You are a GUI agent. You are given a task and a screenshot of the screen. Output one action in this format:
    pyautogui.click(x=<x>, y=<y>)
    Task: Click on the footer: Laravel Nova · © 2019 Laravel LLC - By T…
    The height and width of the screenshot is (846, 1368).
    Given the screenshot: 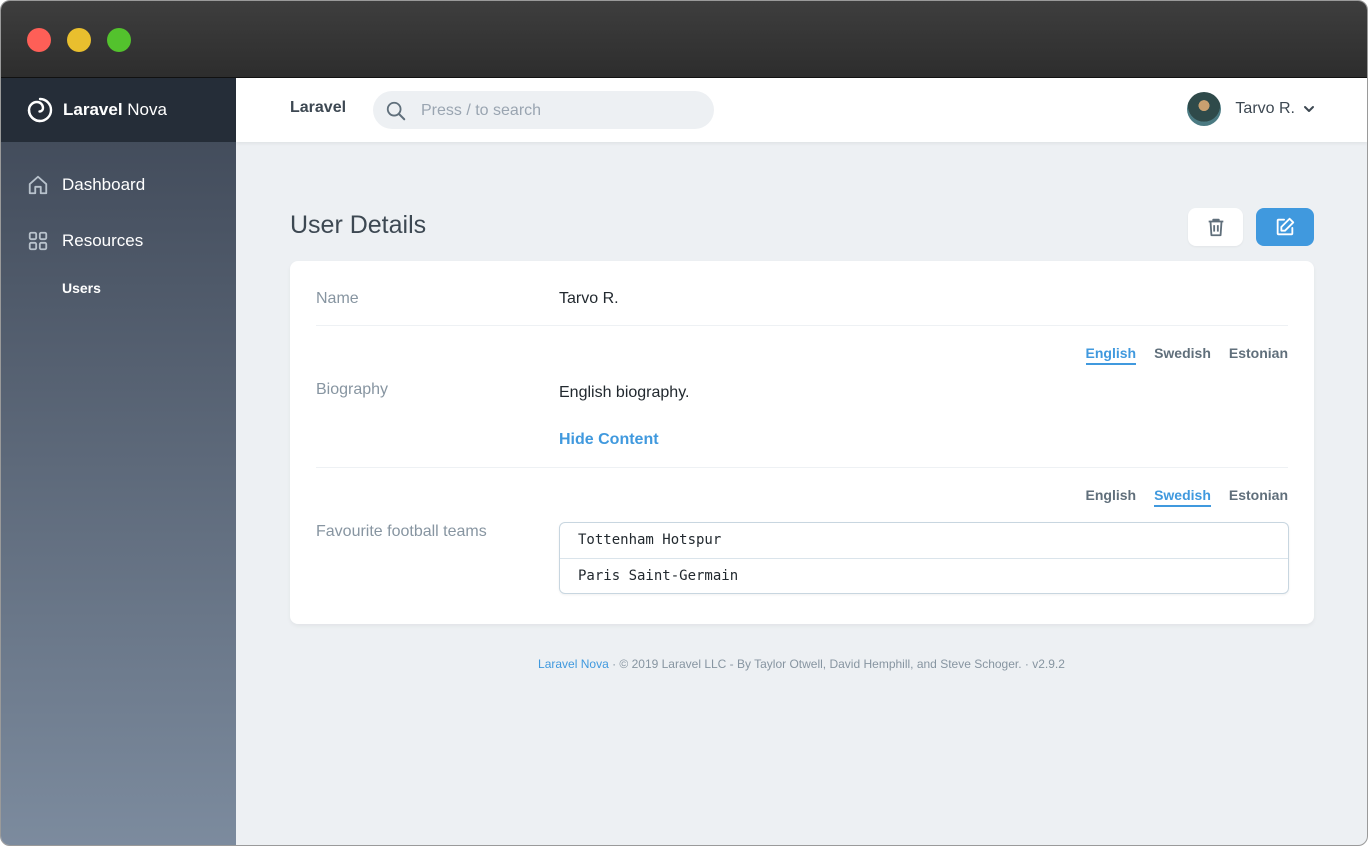 What is the action you would take?
    pyautogui.click(x=801, y=664)
    